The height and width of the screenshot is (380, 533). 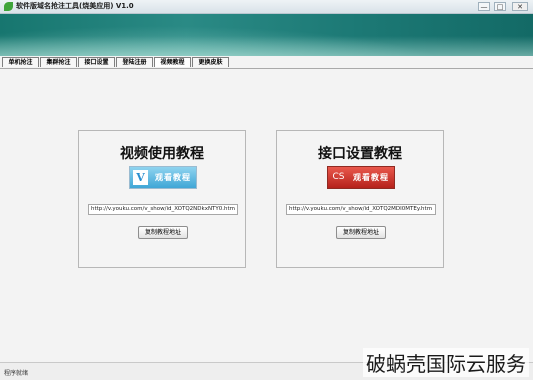 I want to click on close-button: ✕, so click(x=520, y=6).